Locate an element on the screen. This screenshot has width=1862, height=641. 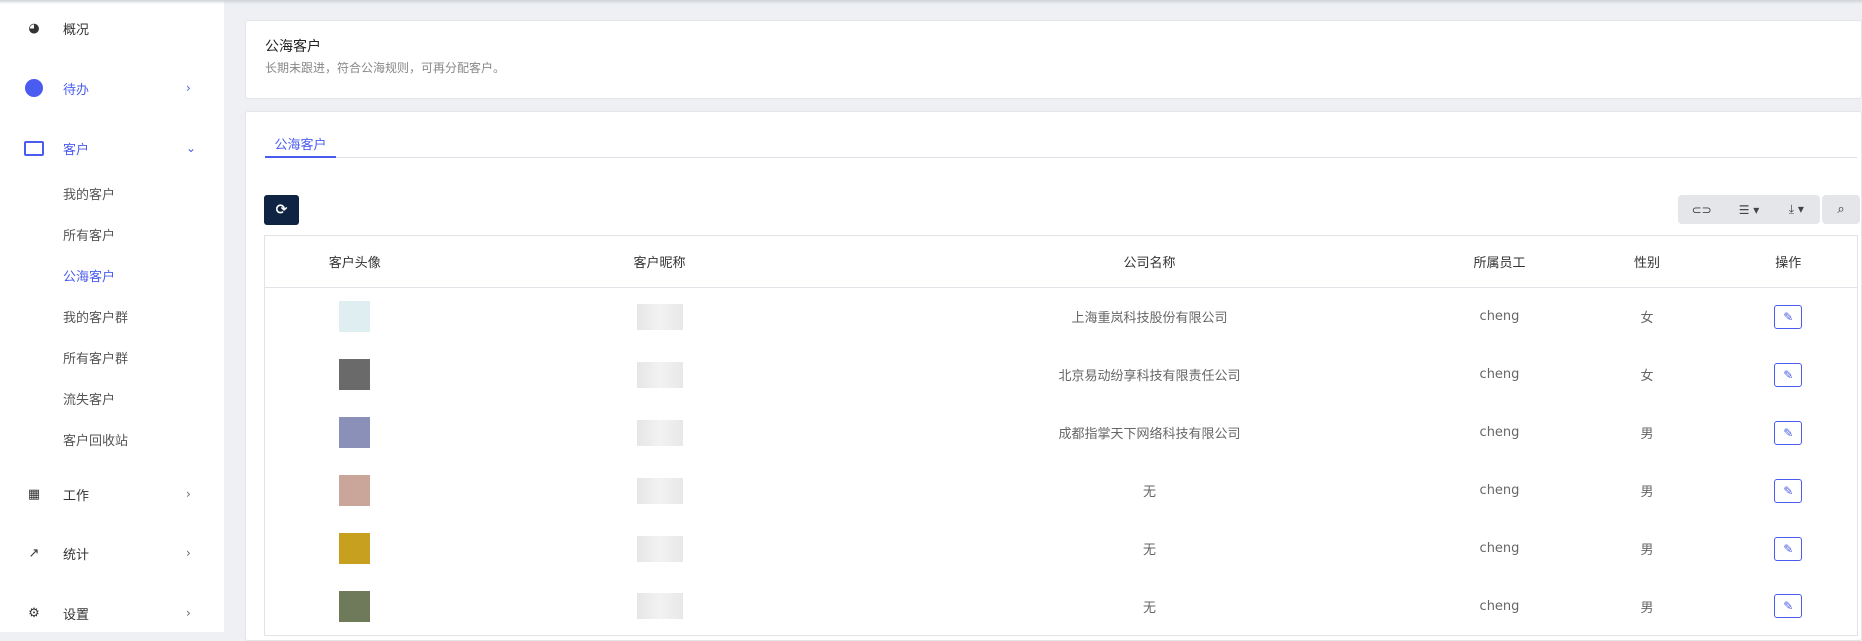
table-row: 北京易动纷享科技有限责任公司 cheng 女 ✎ is located at coordinates (1061, 375).